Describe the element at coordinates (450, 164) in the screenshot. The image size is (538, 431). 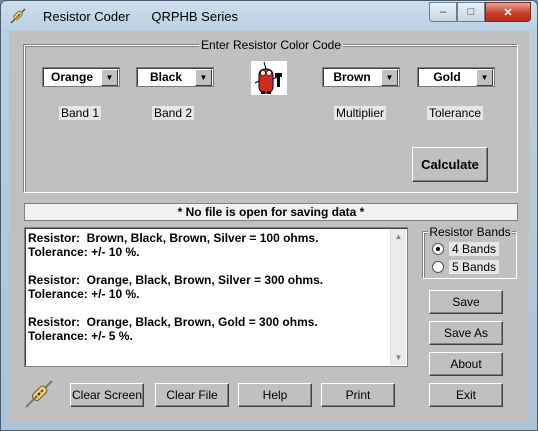
I see `calculate-button: Calculate` at that location.